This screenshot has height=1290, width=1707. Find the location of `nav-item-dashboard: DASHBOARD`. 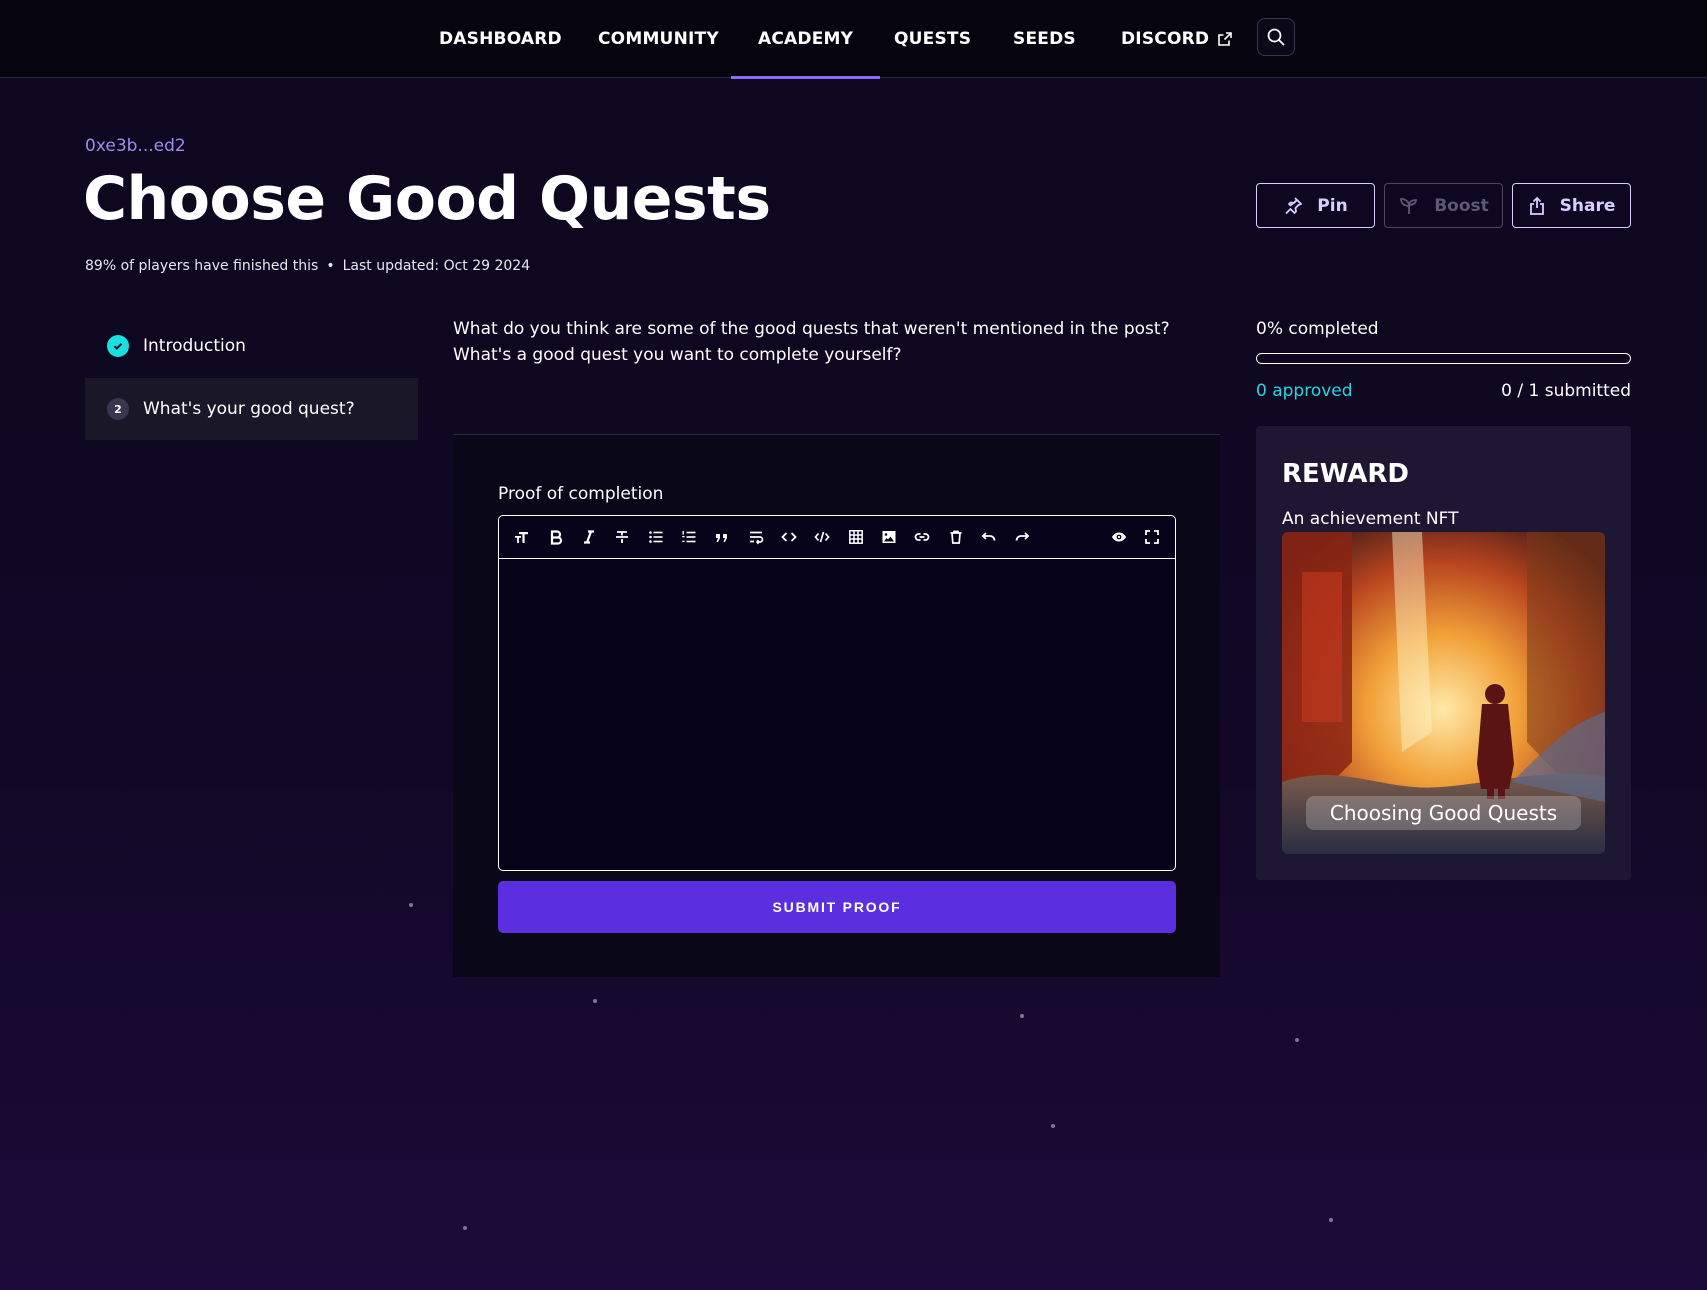

nav-item-dashboard: DASHBOARD is located at coordinates (500, 39).